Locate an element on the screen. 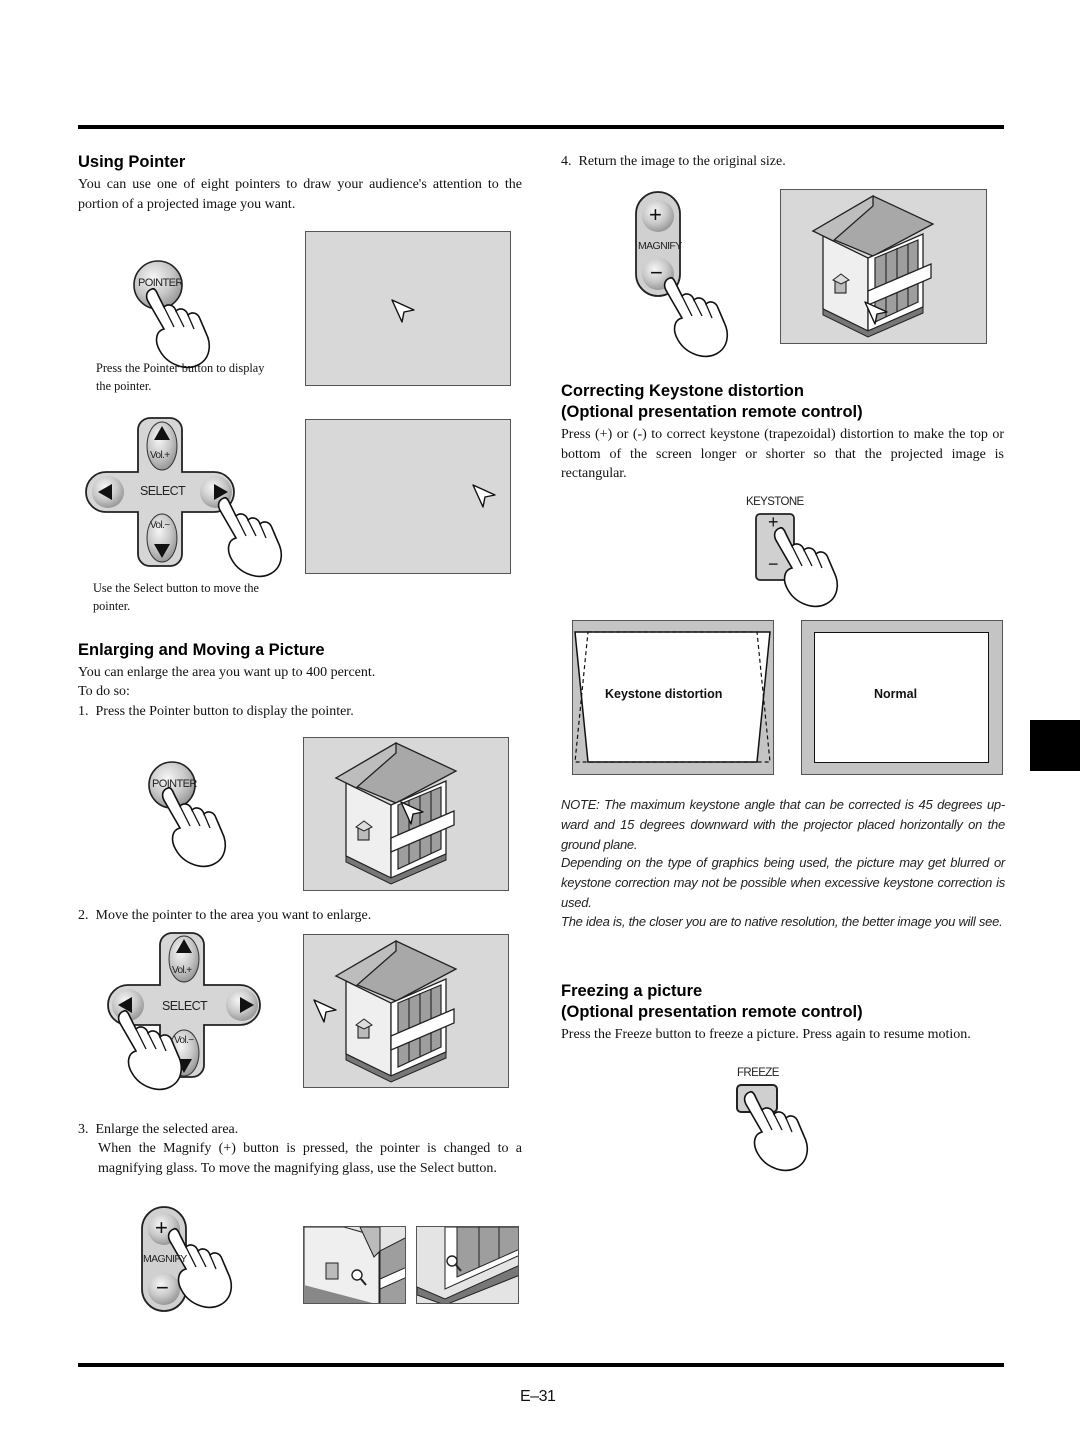  enlarging-step-3: 3. Enlarge the selected area. is located at coordinates (158, 1129).